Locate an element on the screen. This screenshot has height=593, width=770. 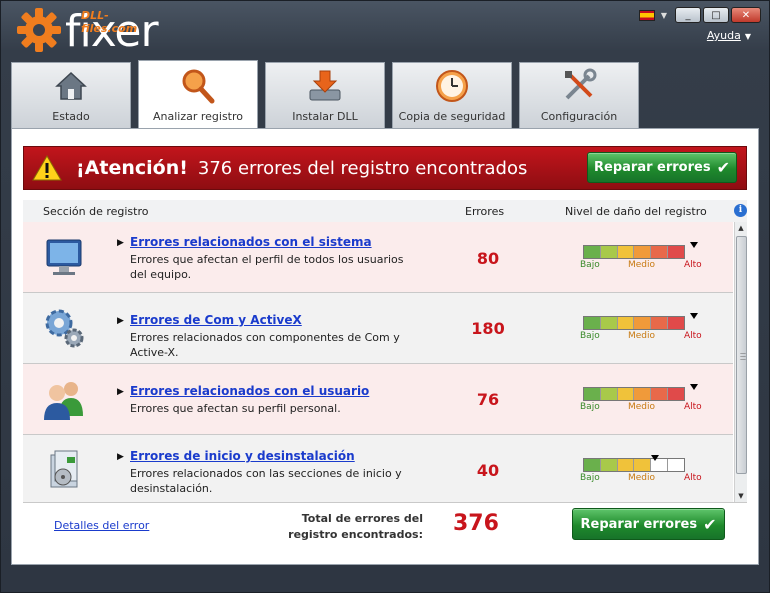
vertical-scrollbar: ▲ — — — ▼ is located at coordinates (740, 362).